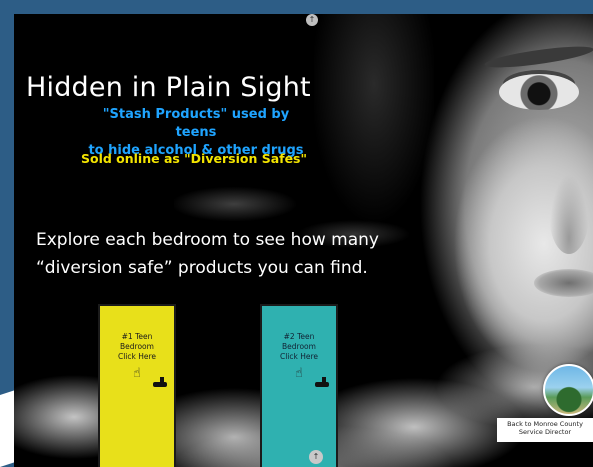 This screenshot has width=593, height=467. What do you see at coordinates (299, 346) in the screenshot?
I see `bedroom-2-label: #2 Teen Bedroom Click Here` at bounding box center [299, 346].